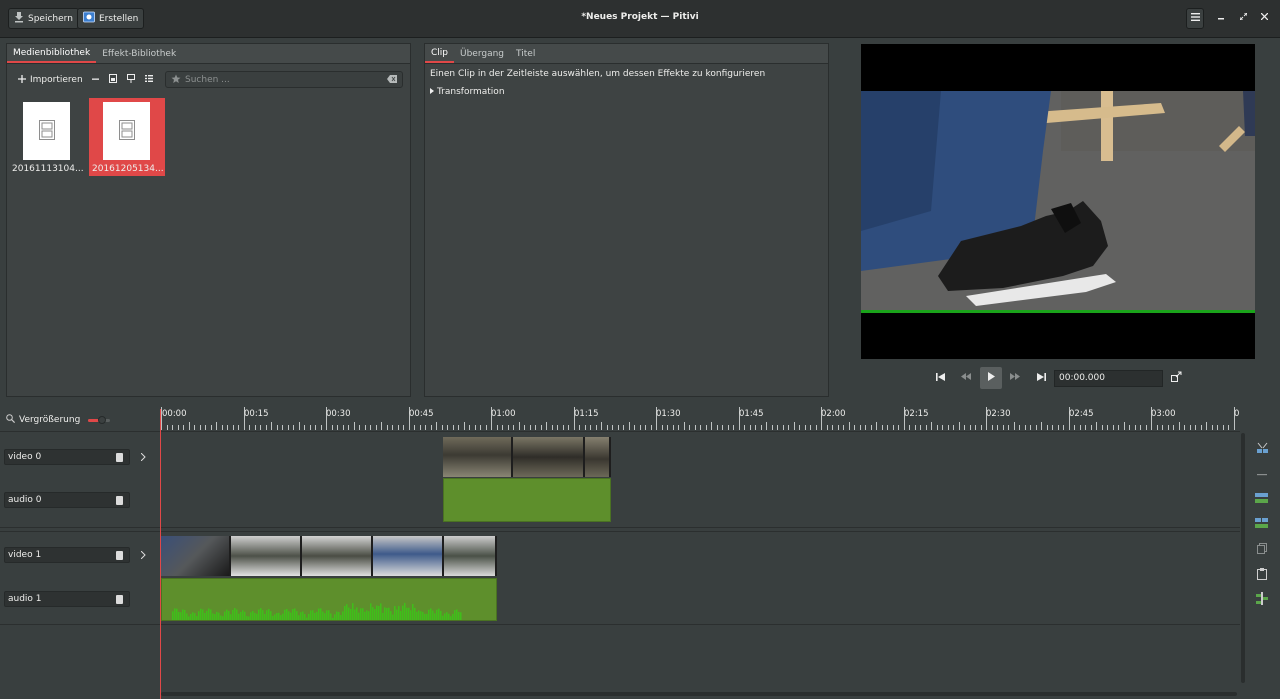 The image size is (1280, 699). I want to click on transformation-expander: Transformation, so click(467, 92).